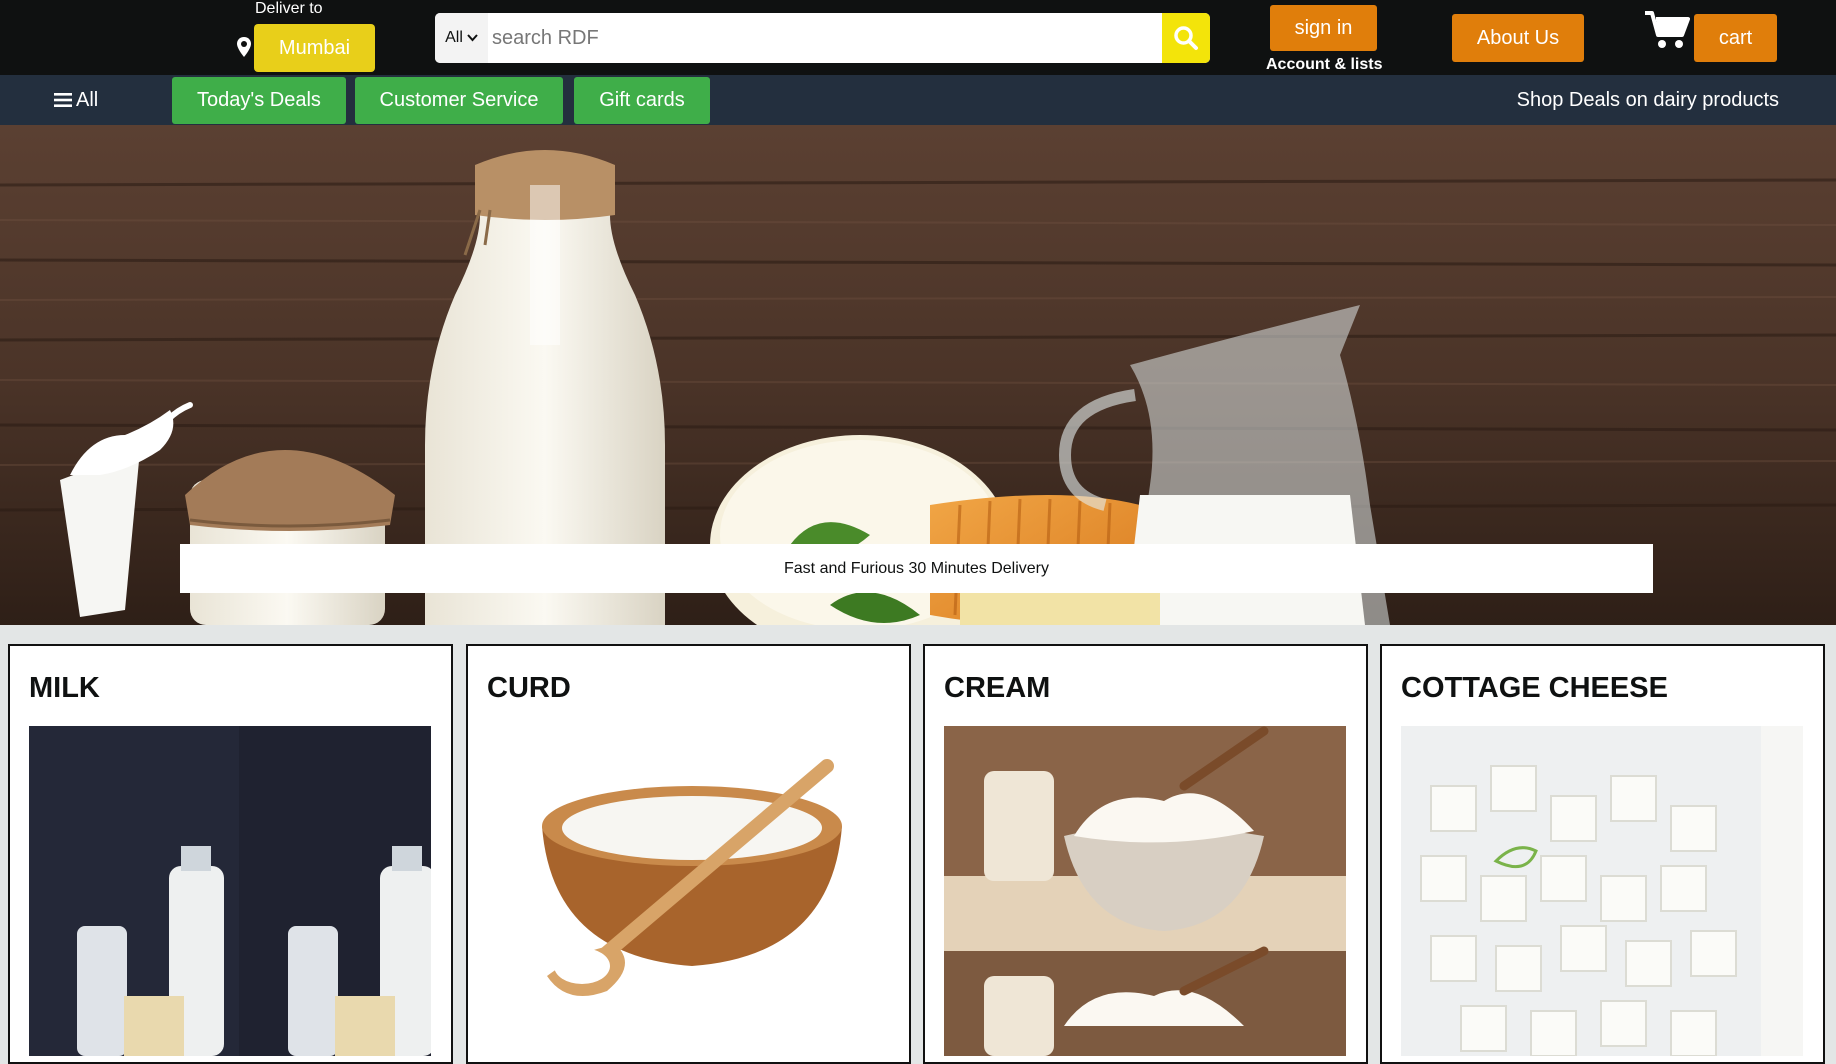 This screenshot has width=1836, height=1064. I want to click on product-card-cream: CREAM, so click(1145, 854).